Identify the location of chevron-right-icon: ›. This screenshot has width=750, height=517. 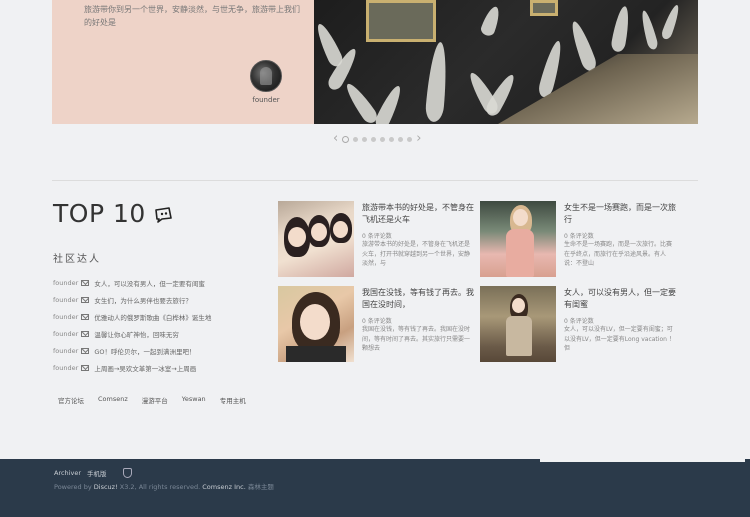
(418, 138).